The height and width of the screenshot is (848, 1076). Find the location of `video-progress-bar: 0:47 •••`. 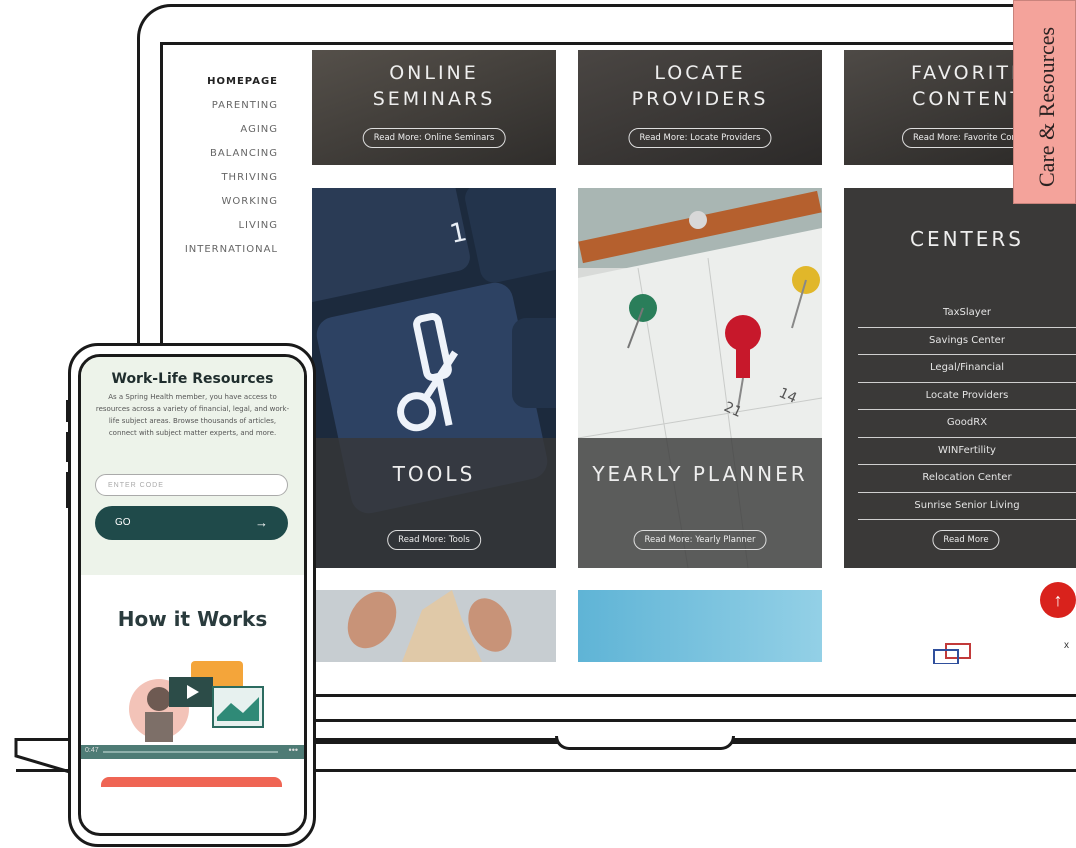

video-progress-bar: 0:47 ••• is located at coordinates (192, 752).